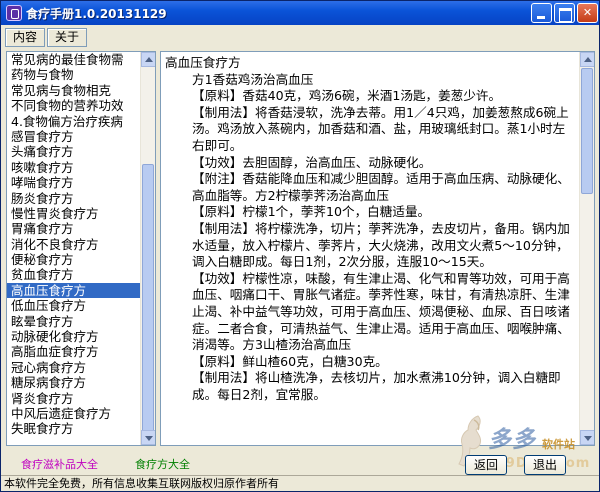  Describe the element at coordinates (74, 59) in the screenshot. I see `category-list-item: 常见病的最佳食物需` at that location.